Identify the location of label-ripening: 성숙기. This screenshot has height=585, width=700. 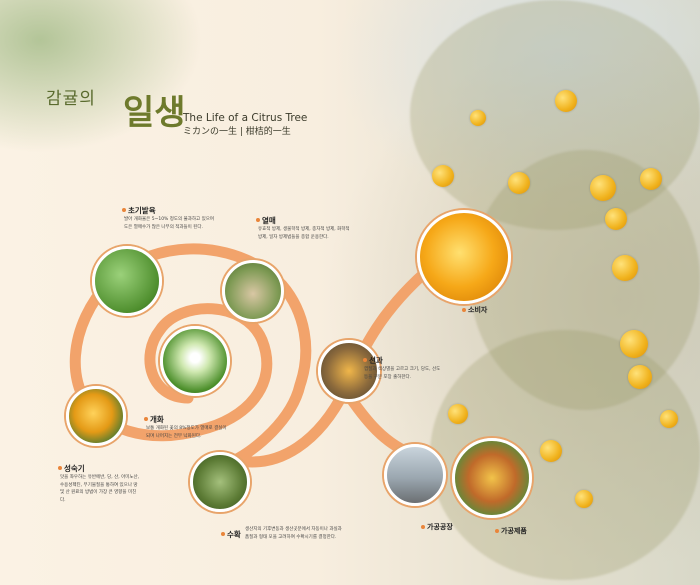
(74, 468).